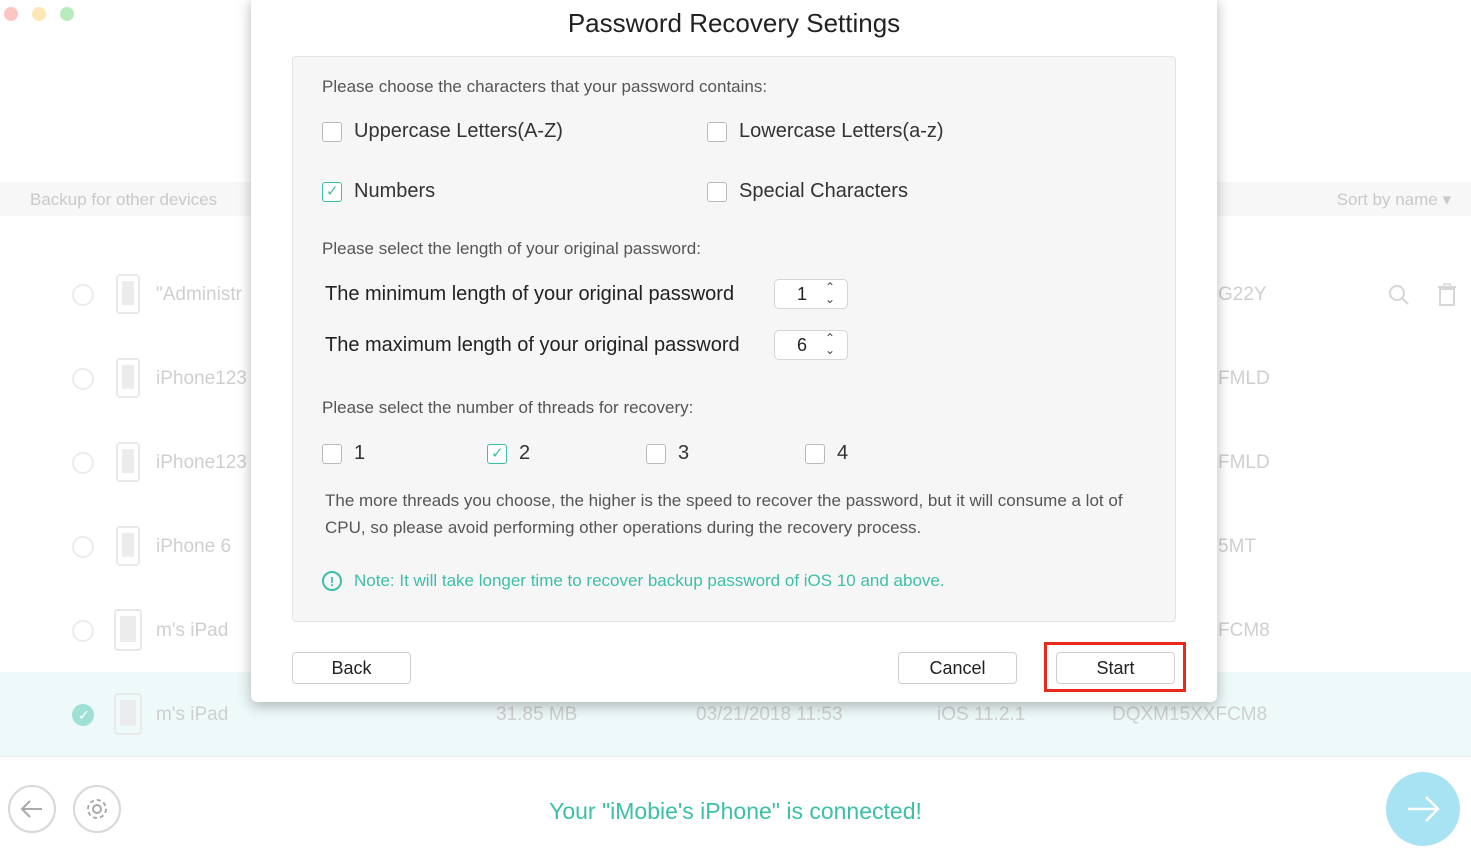 The image size is (1471, 858). What do you see at coordinates (11, 14) in the screenshot?
I see `close-window-button` at bounding box center [11, 14].